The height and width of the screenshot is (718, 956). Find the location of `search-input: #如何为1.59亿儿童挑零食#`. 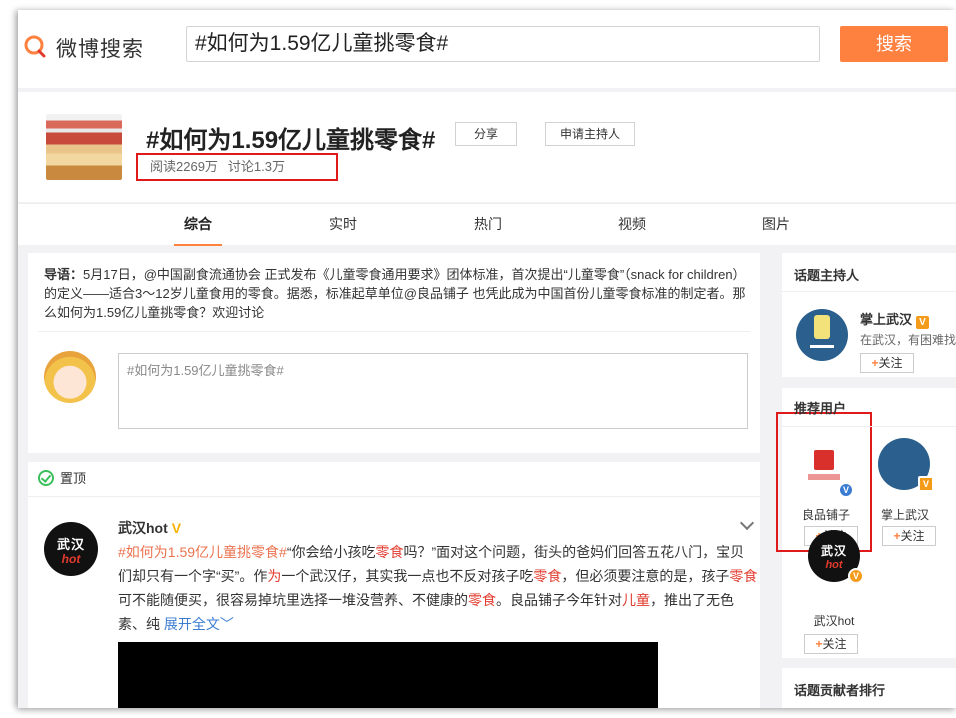

search-input: #如何为1.59亿儿童挑零食# is located at coordinates (503, 44).